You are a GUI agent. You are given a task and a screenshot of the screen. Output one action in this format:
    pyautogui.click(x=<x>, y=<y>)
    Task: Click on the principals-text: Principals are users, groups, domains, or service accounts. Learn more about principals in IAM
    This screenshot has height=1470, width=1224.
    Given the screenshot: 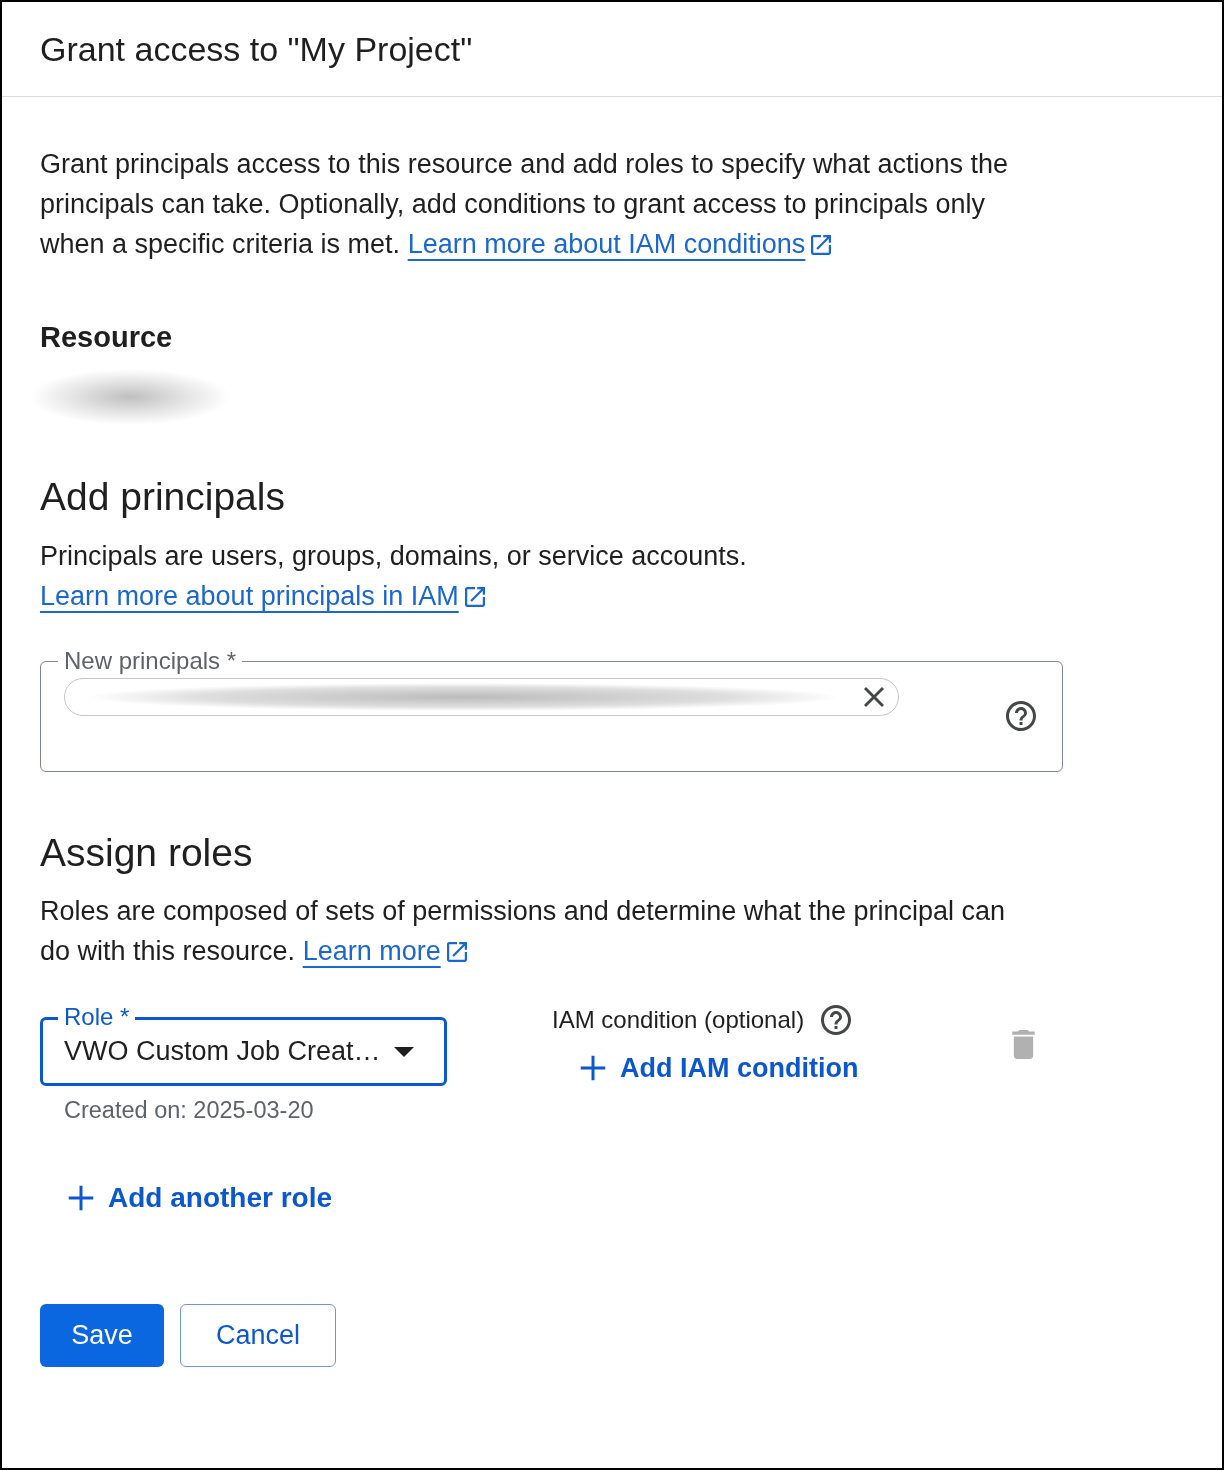 What is the action you would take?
    pyautogui.click(x=394, y=576)
    